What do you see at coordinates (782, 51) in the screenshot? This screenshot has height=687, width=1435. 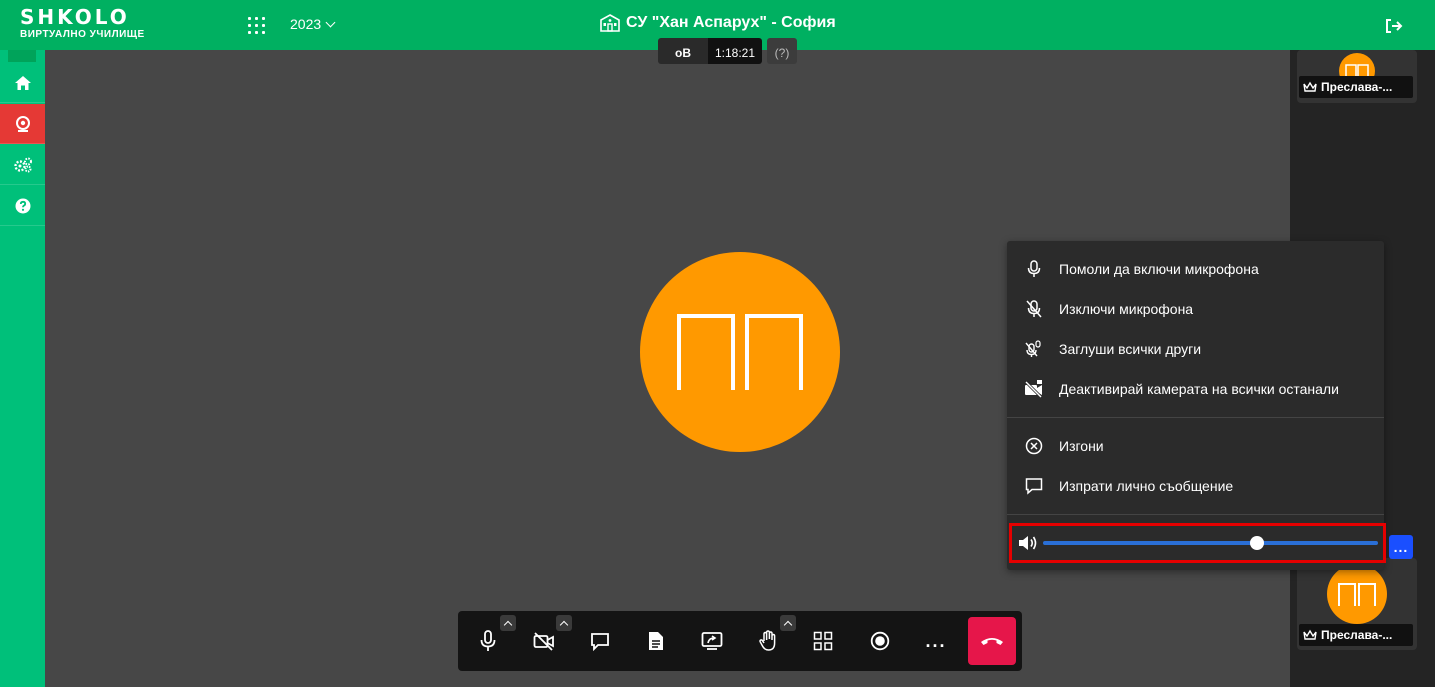 I see `timer-info: (?)` at bounding box center [782, 51].